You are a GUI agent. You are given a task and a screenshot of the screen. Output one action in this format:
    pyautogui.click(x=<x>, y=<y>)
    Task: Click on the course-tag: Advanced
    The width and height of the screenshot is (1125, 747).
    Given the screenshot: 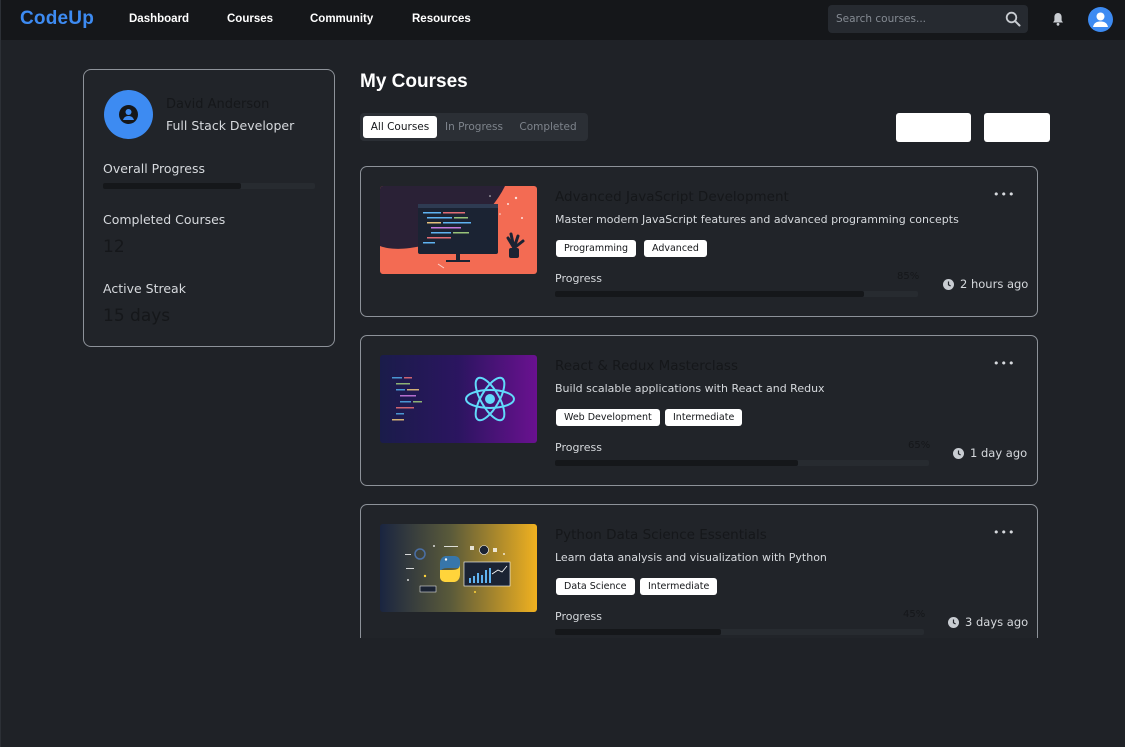 What is the action you would take?
    pyautogui.click(x=675, y=248)
    